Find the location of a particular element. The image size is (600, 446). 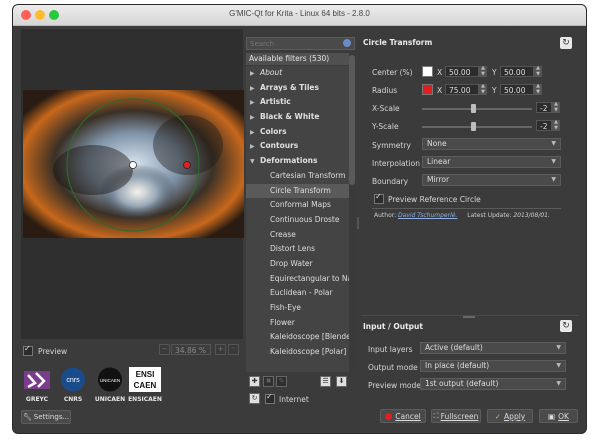

radius-y-input: 50.00 is located at coordinates (517, 89).